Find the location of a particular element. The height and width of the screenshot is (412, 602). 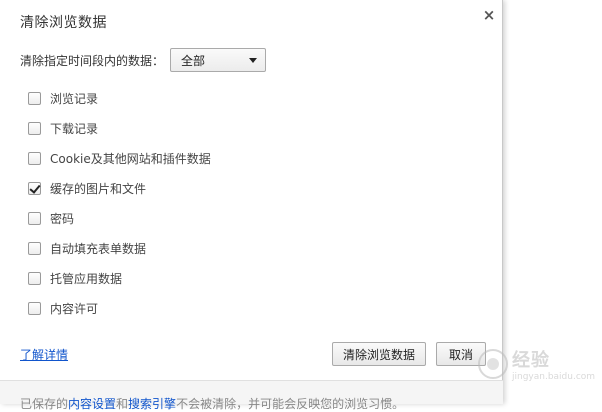

option-label: 托管应用数据 is located at coordinates (86, 278).